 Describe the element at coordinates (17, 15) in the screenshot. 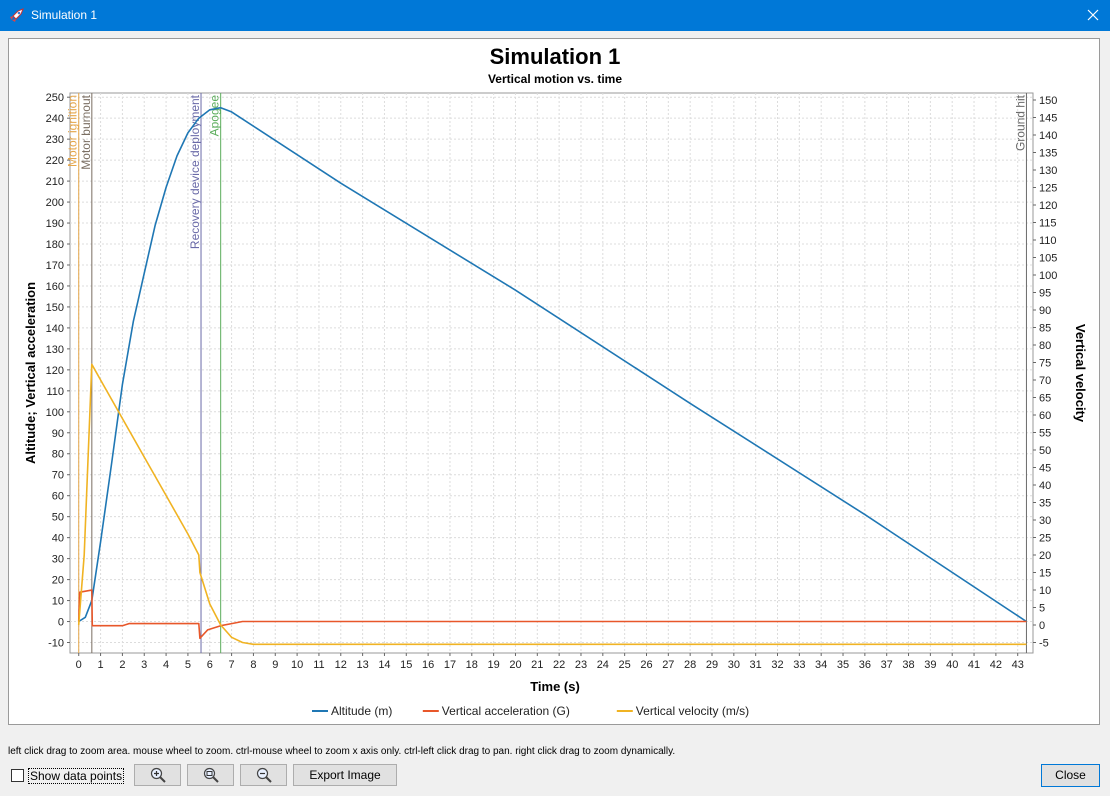

I see `rocket-icon` at that location.